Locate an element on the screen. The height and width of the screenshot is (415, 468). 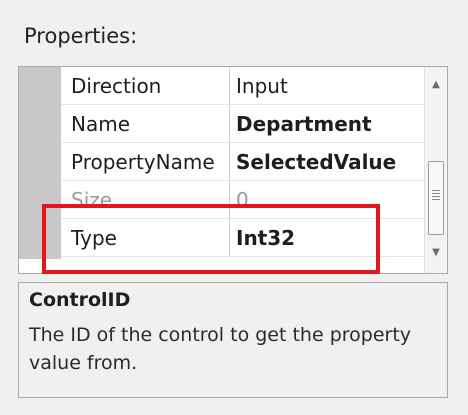
vertical-scrollbar: ▲ ▼ is located at coordinates (435, 170).